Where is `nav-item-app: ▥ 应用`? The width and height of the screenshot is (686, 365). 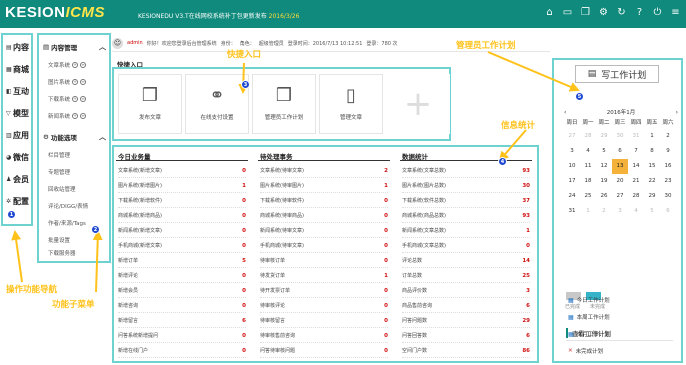 nav-item-app: ▥ 应用 is located at coordinates (20, 135).